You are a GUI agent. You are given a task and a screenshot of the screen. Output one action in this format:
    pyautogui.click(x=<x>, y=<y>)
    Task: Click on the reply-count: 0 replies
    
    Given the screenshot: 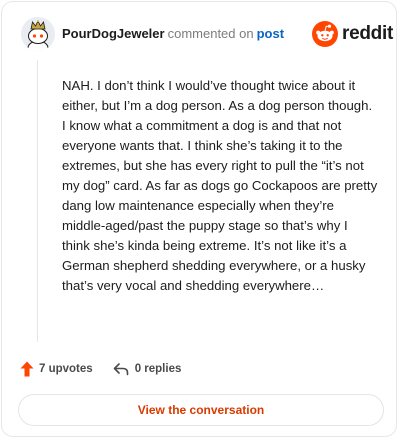 What is the action you would take?
    pyautogui.click(x=158, y=369)
    